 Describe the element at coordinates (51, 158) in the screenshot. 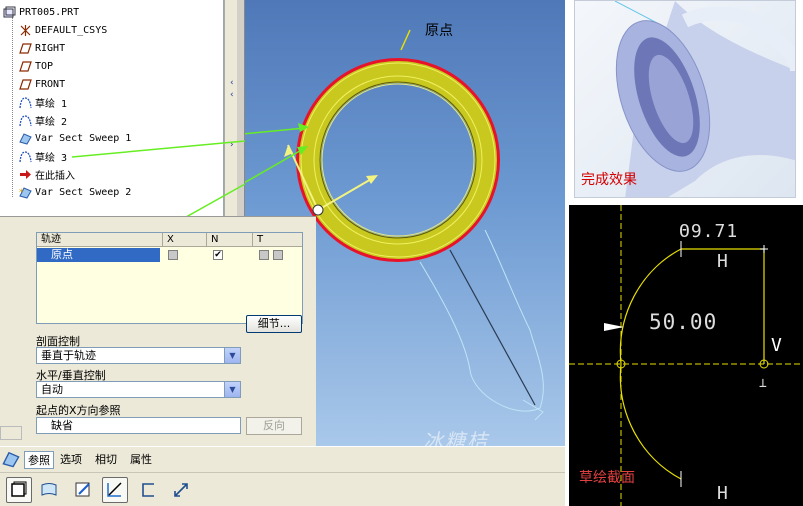

I see `tree-item-label: 草绘 3` at that location.